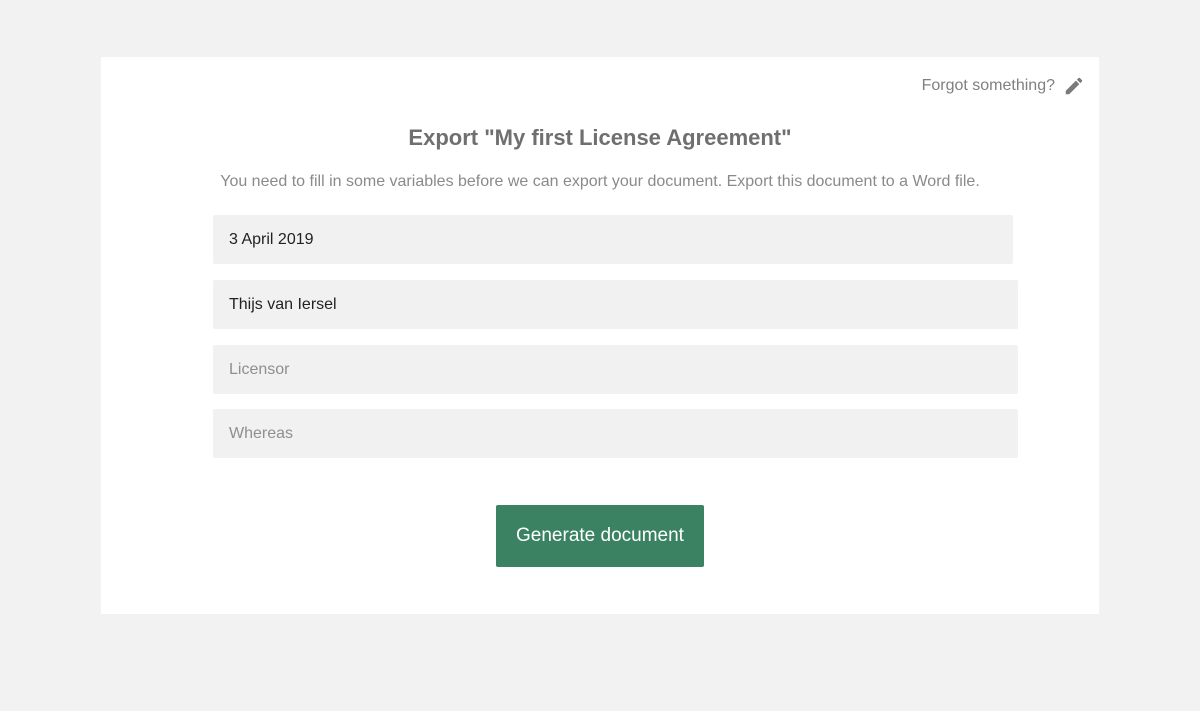 The width and height of the screenshot is (1200, 711). I want to click on whereas-field, so click(615, 433).